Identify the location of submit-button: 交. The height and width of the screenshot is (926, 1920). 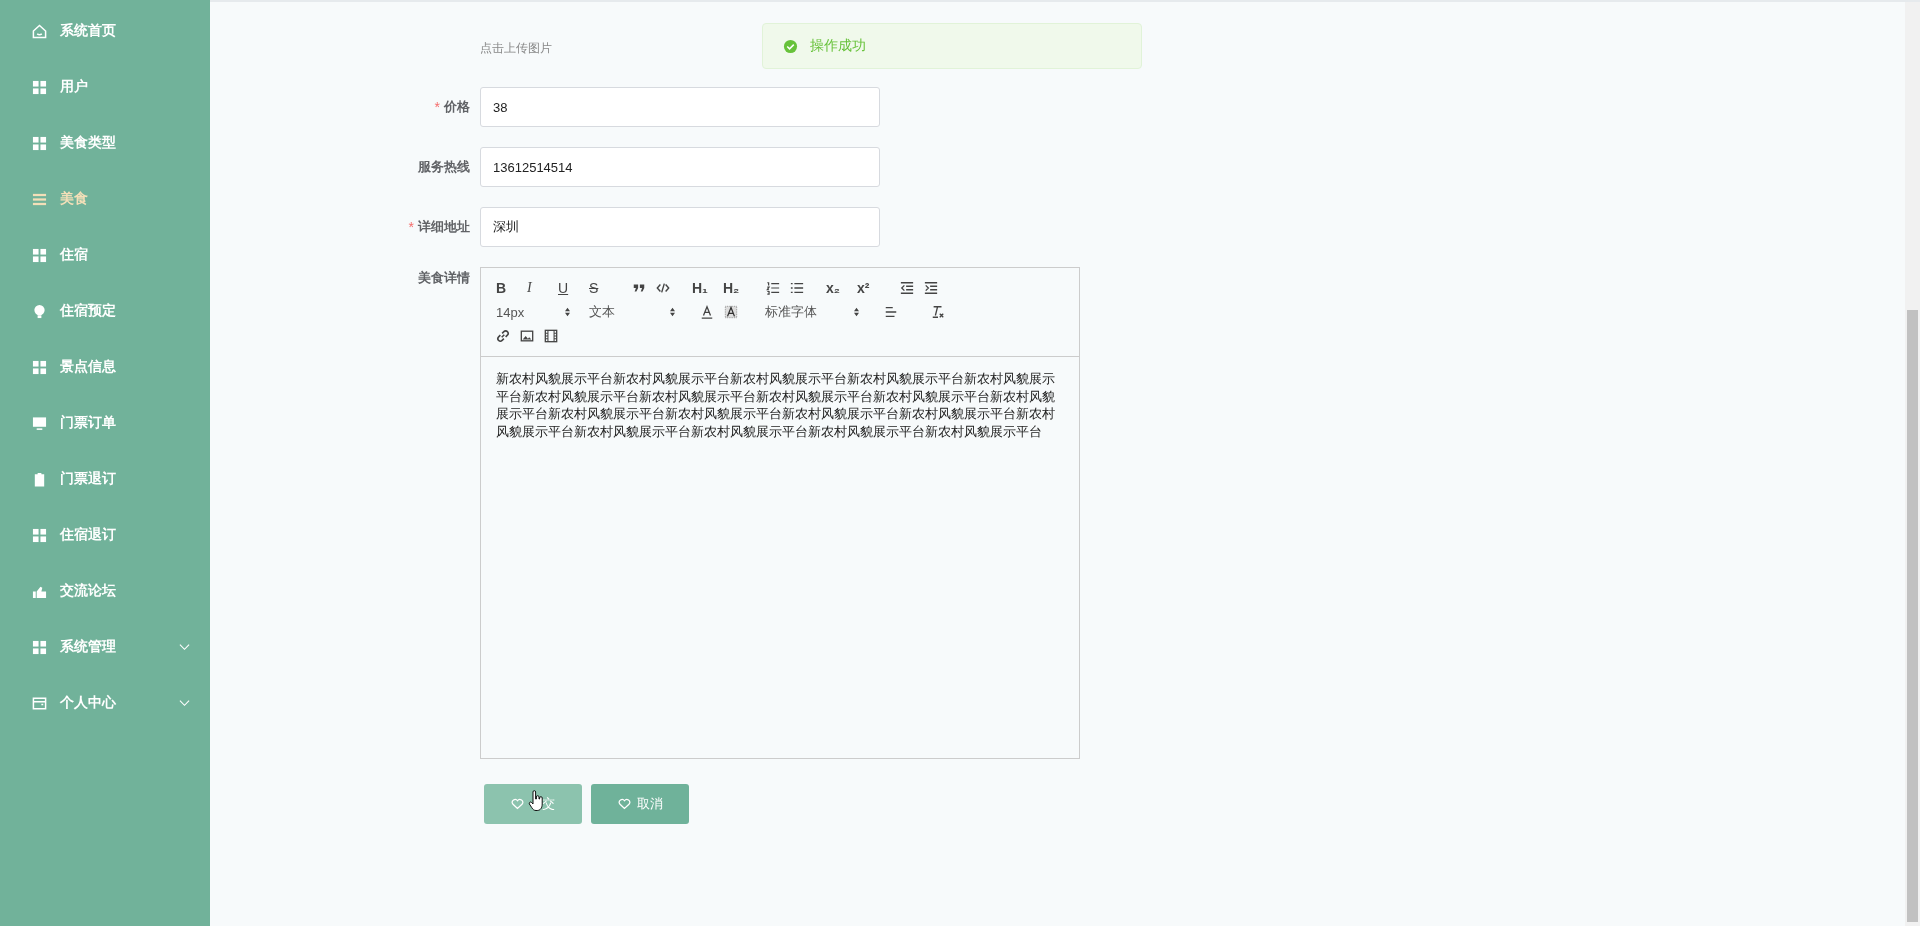
(533, 804).